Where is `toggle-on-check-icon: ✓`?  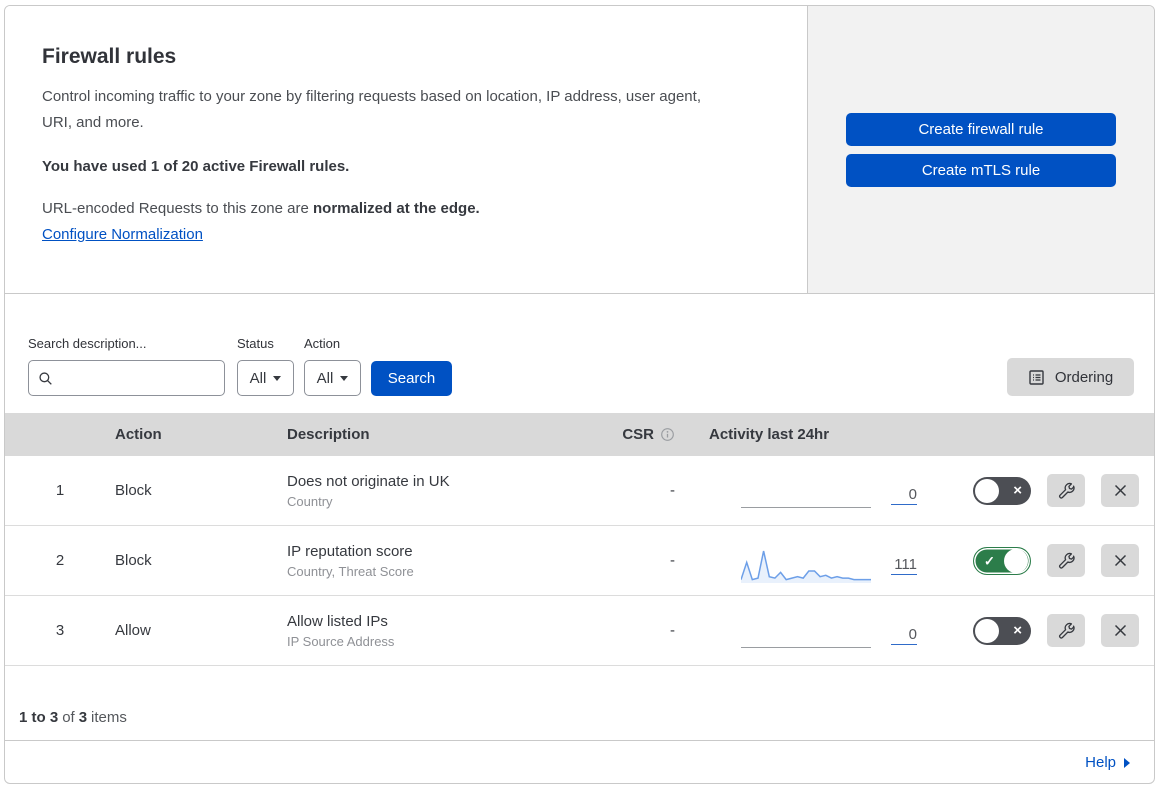
toggle-on-check-icon: ✓ is located at coordinates (989, 560).